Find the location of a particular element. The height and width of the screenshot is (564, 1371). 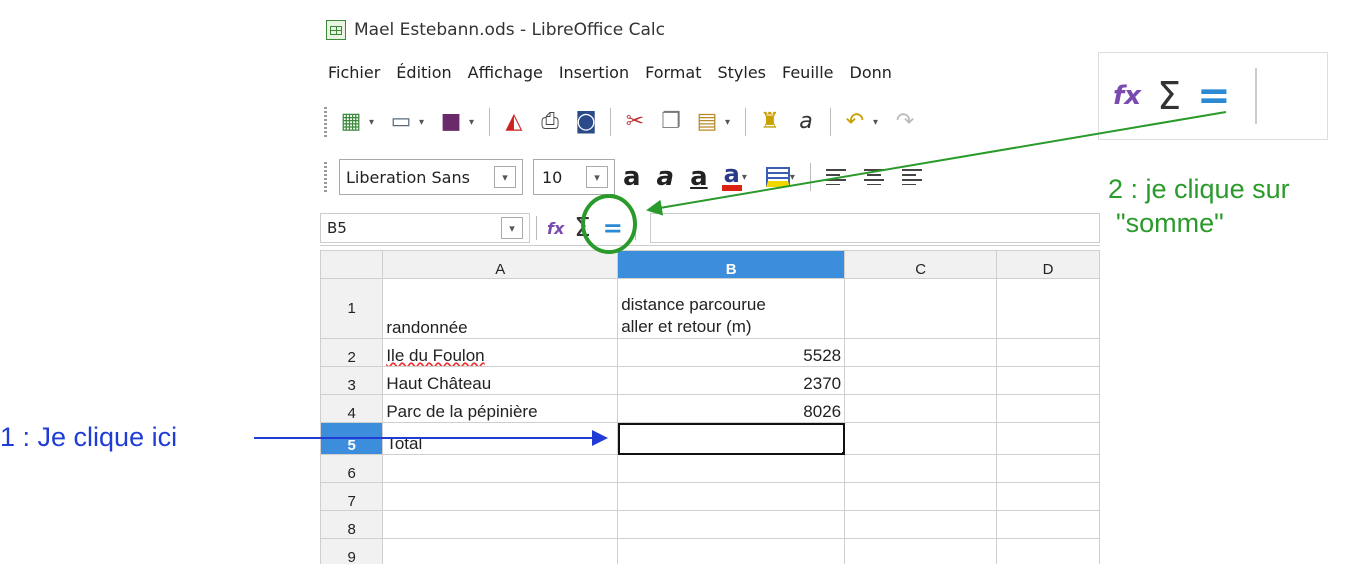

print-icon: ⎙ is located at coordinates (550, 122).